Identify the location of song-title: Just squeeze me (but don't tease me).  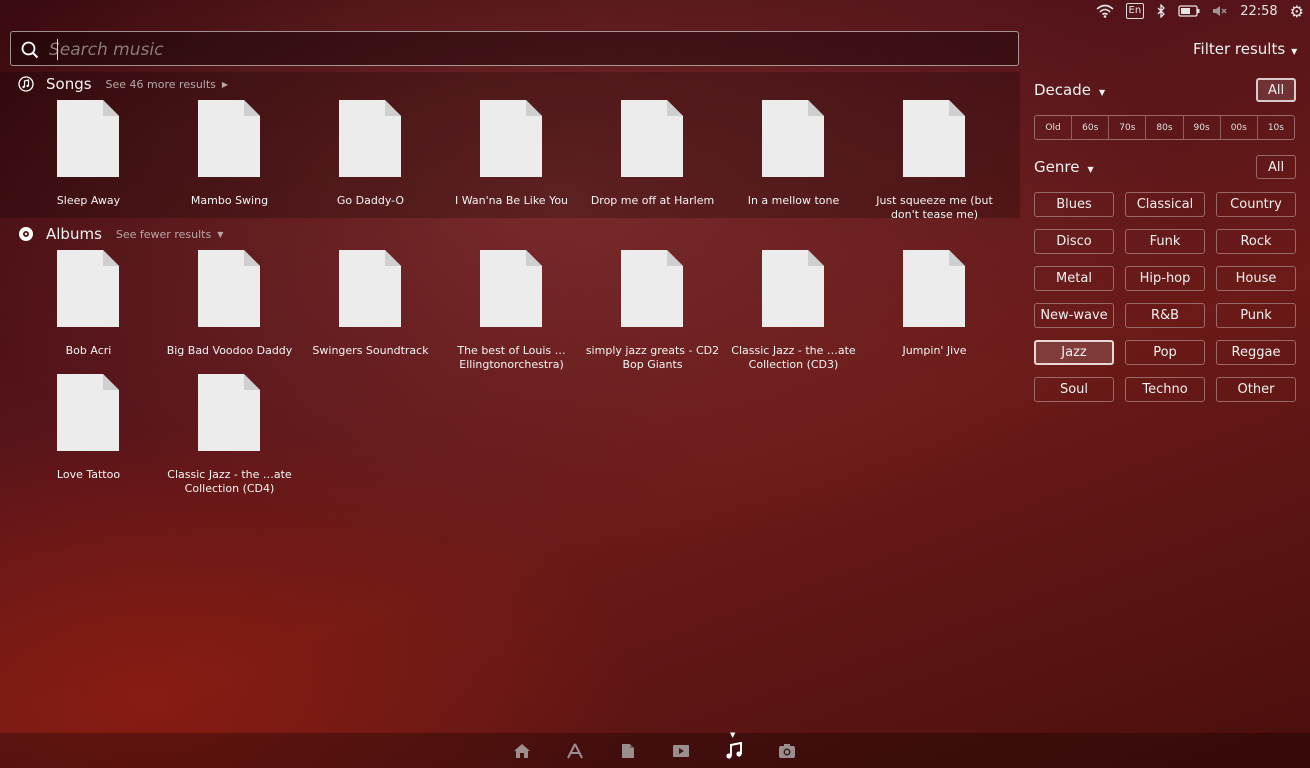
(934, 207).